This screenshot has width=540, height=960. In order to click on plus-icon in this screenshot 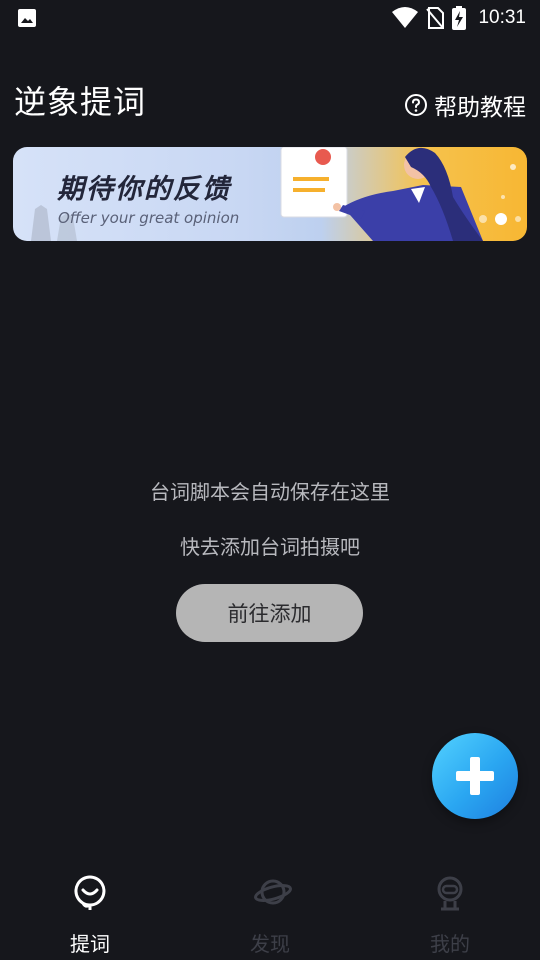, I will do `click(475, 776)`.